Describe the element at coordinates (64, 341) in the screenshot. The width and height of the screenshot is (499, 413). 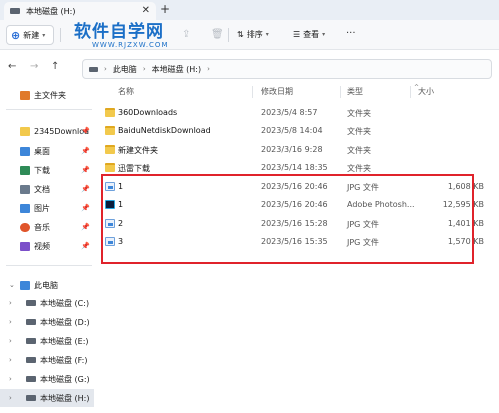
I see `sidebar-item-label: 本地磁盘 (E:)` at that location.